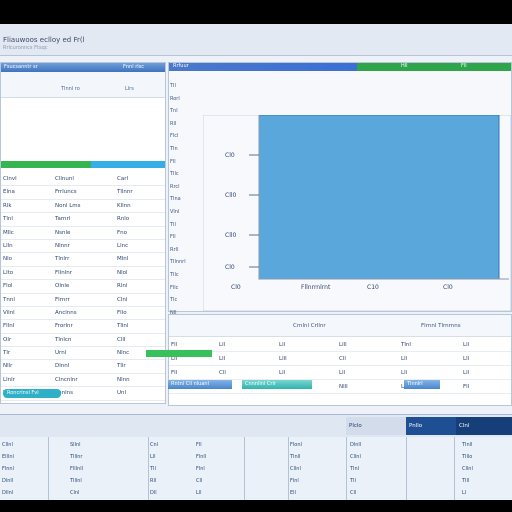 Image resolution: width=512 pixels, height=512 pixels. I want to click on chart-side-item: Tllnnrl, so click(186, 263).